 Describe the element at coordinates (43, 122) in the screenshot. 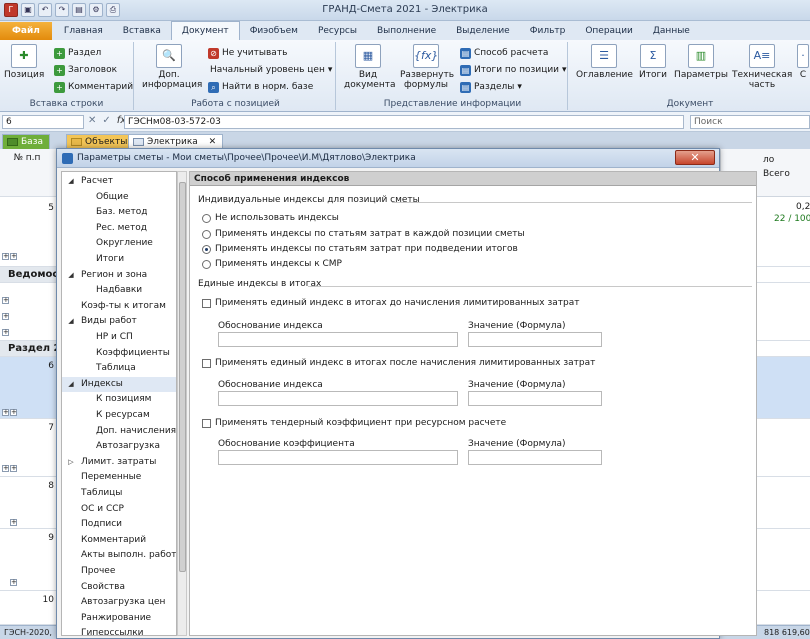

I see `cell-reference-field: 6` at that location.